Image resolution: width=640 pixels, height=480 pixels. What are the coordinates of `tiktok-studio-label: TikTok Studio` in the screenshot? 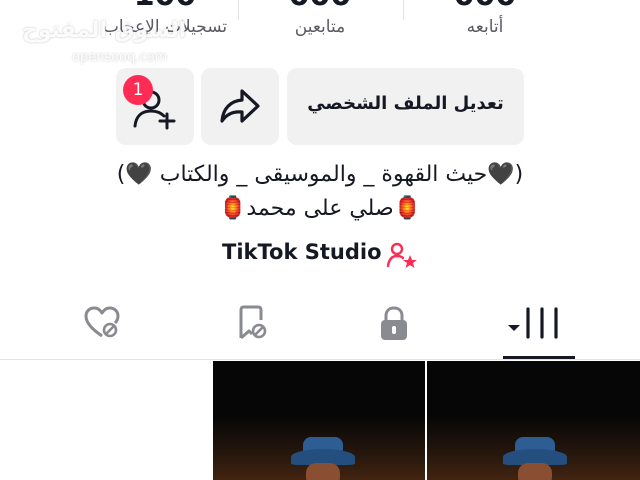 It's located at (302, 252).